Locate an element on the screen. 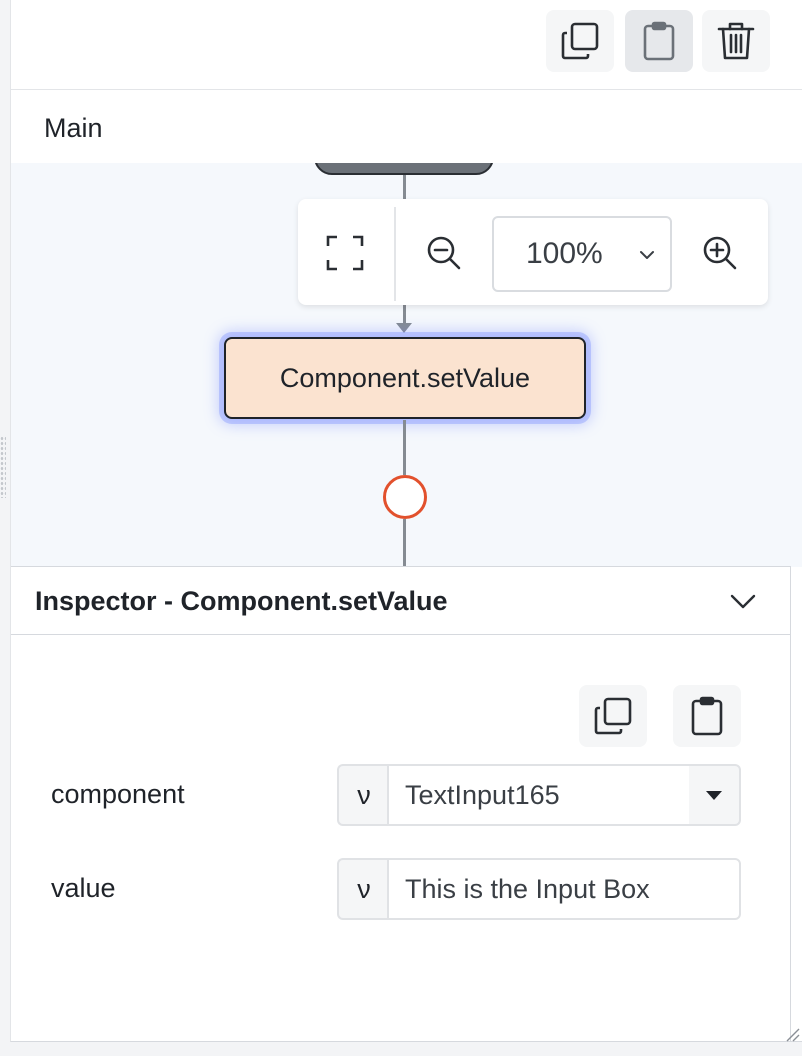 This screenshot has height=1056, width=802. edge-out is located at coordinates (404, 447).